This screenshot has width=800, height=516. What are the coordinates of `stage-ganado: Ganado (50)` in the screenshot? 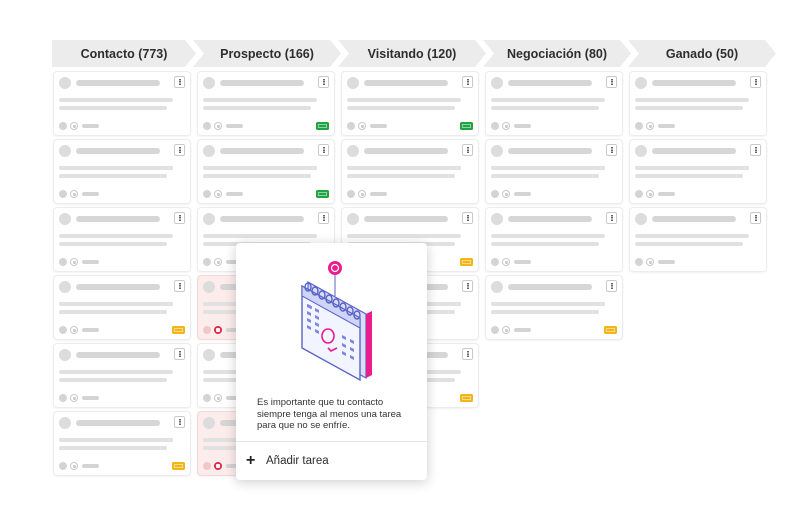 It's located at (702, 53).